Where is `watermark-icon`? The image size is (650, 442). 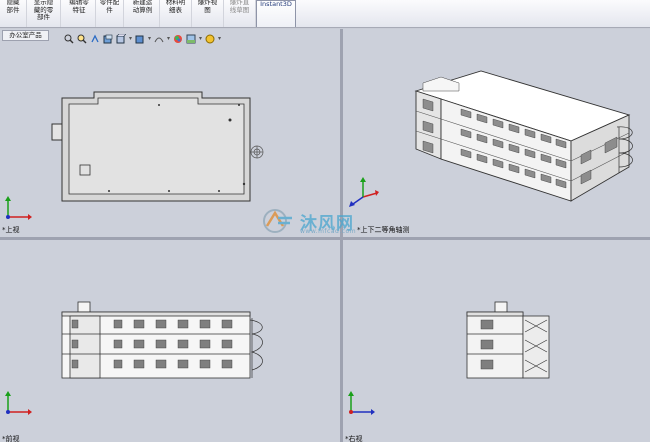 watermark-icon is located at coordinates (277, 221).